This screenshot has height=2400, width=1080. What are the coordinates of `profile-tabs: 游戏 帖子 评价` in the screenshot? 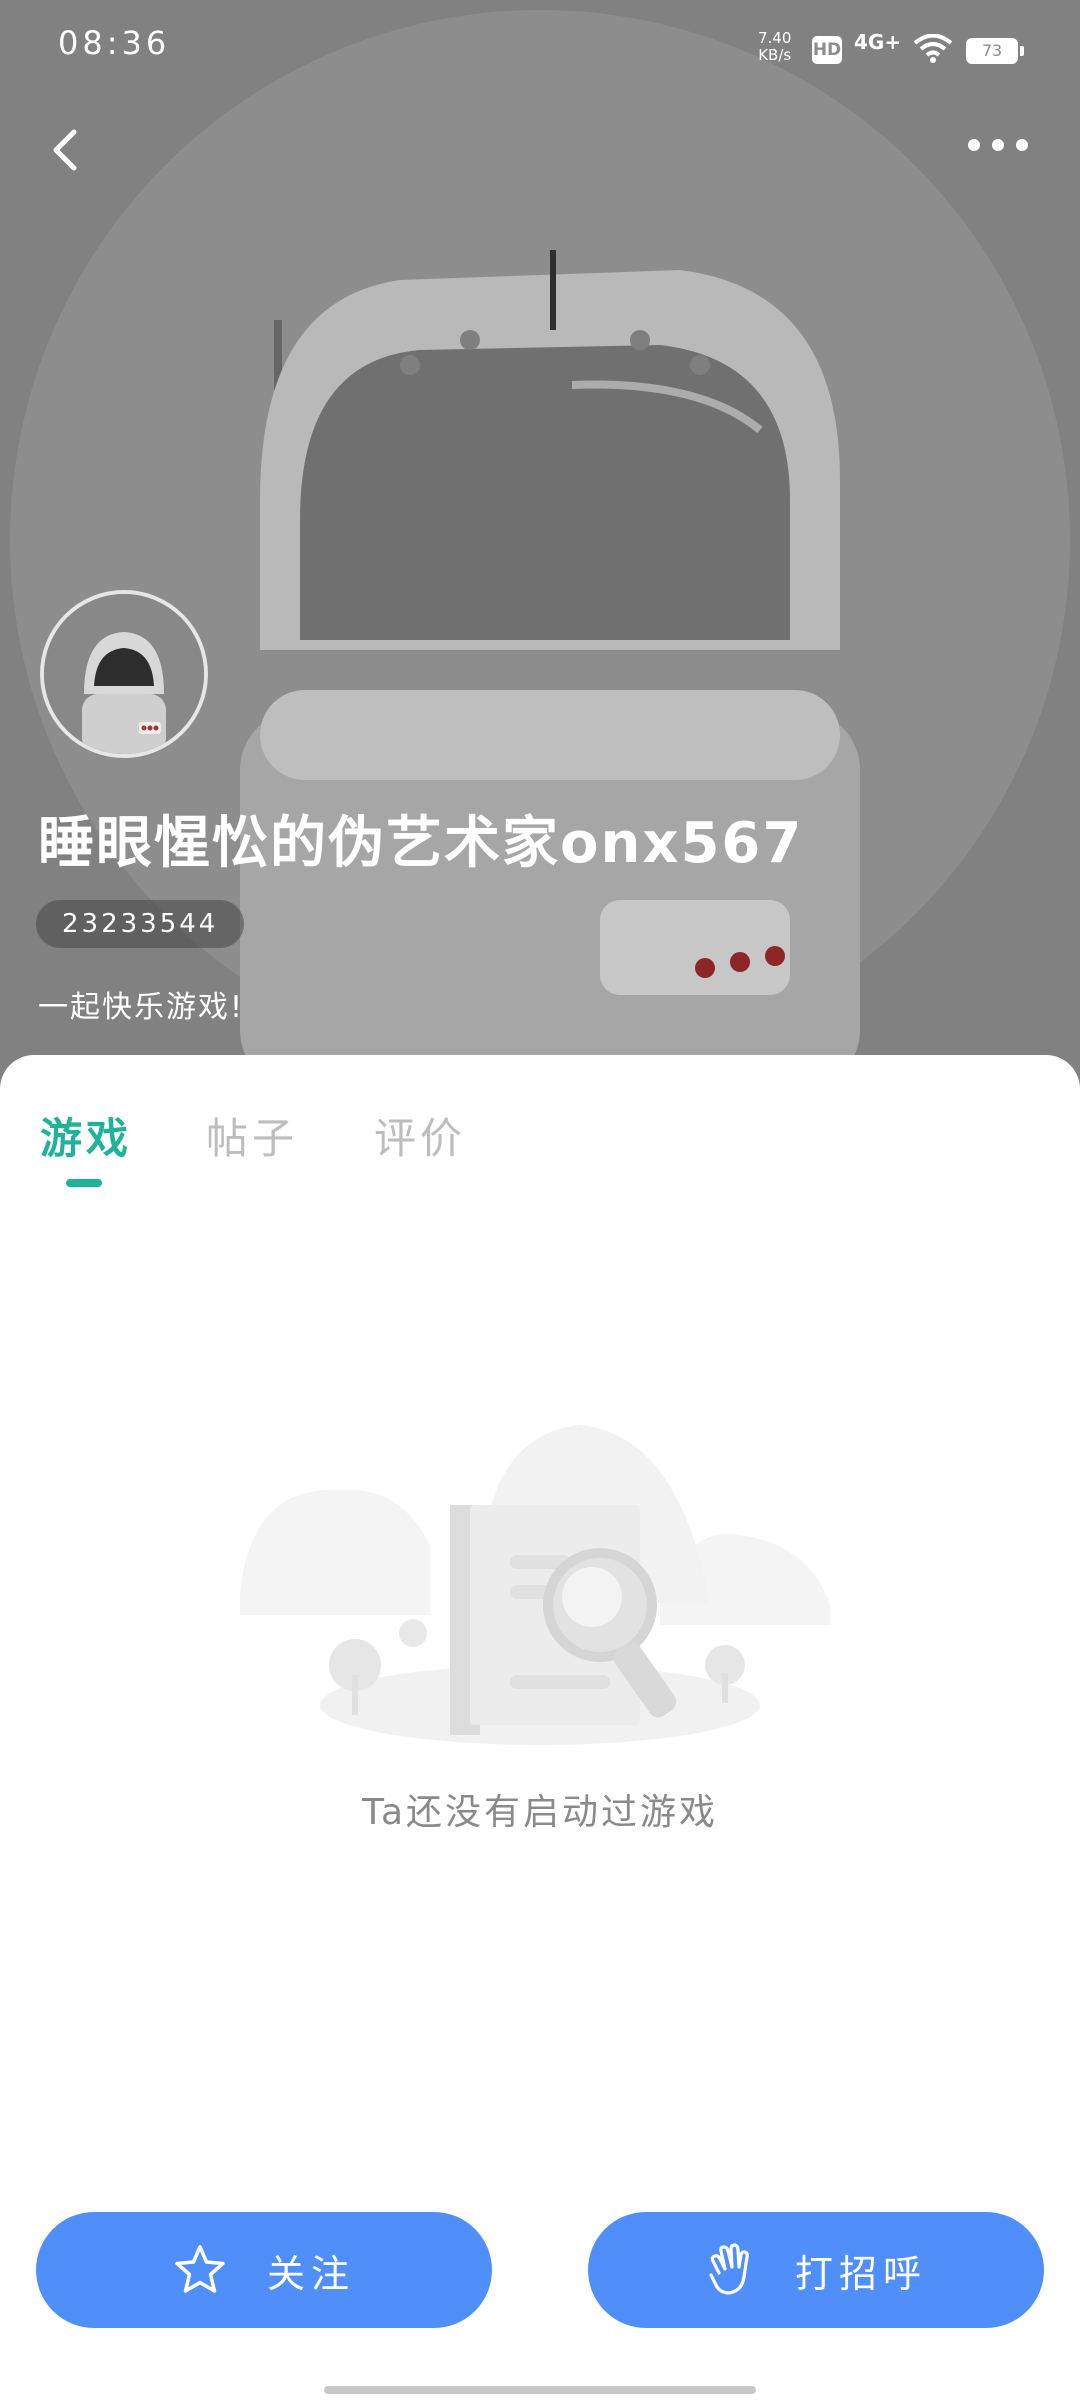 It's located at (540, 1150).